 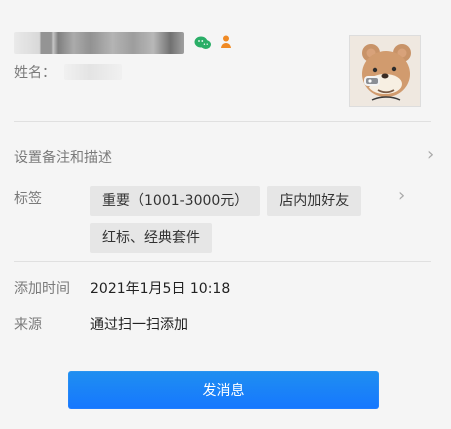 I want to click on tags-chevron-button: ›, so click(x=408, y=195).